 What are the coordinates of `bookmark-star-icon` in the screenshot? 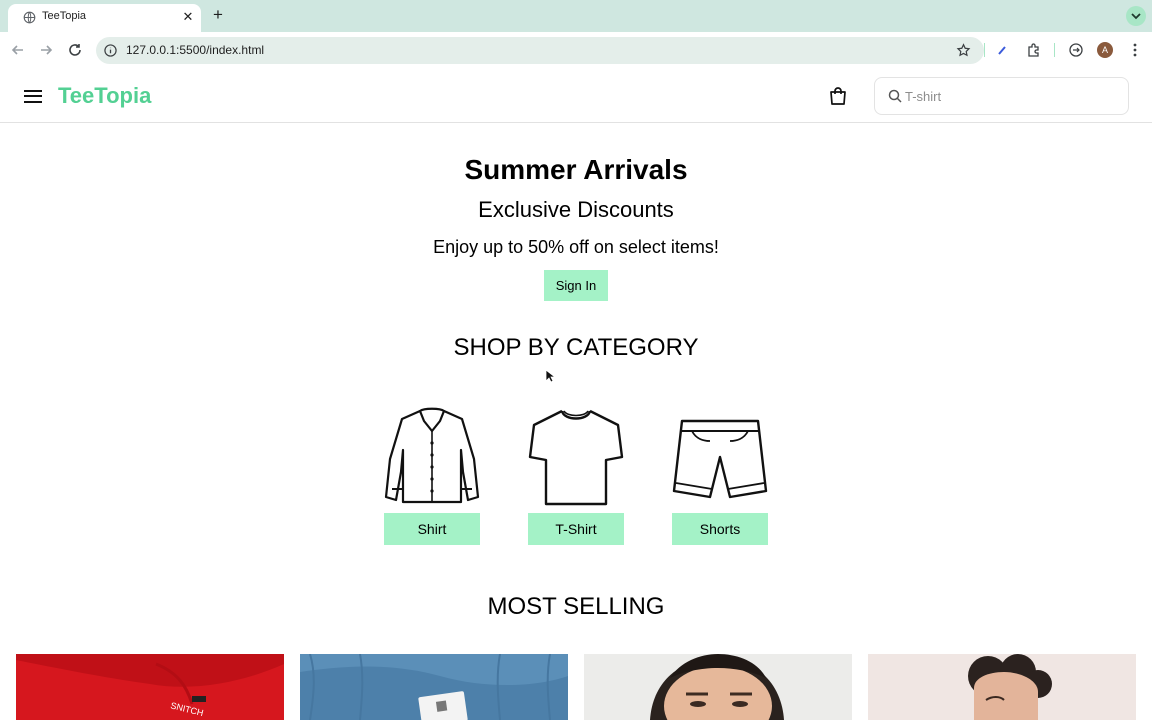 It's located at (963, 50).